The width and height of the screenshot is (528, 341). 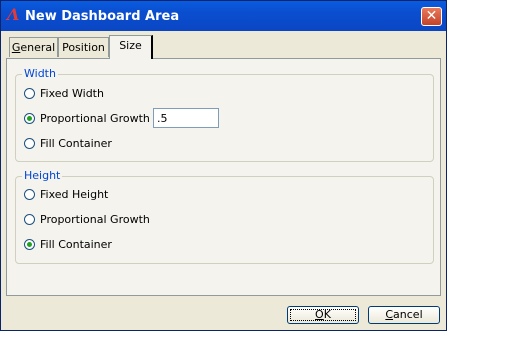 I want to click on cancel-button: Cancel, so click(x=404, y=315).